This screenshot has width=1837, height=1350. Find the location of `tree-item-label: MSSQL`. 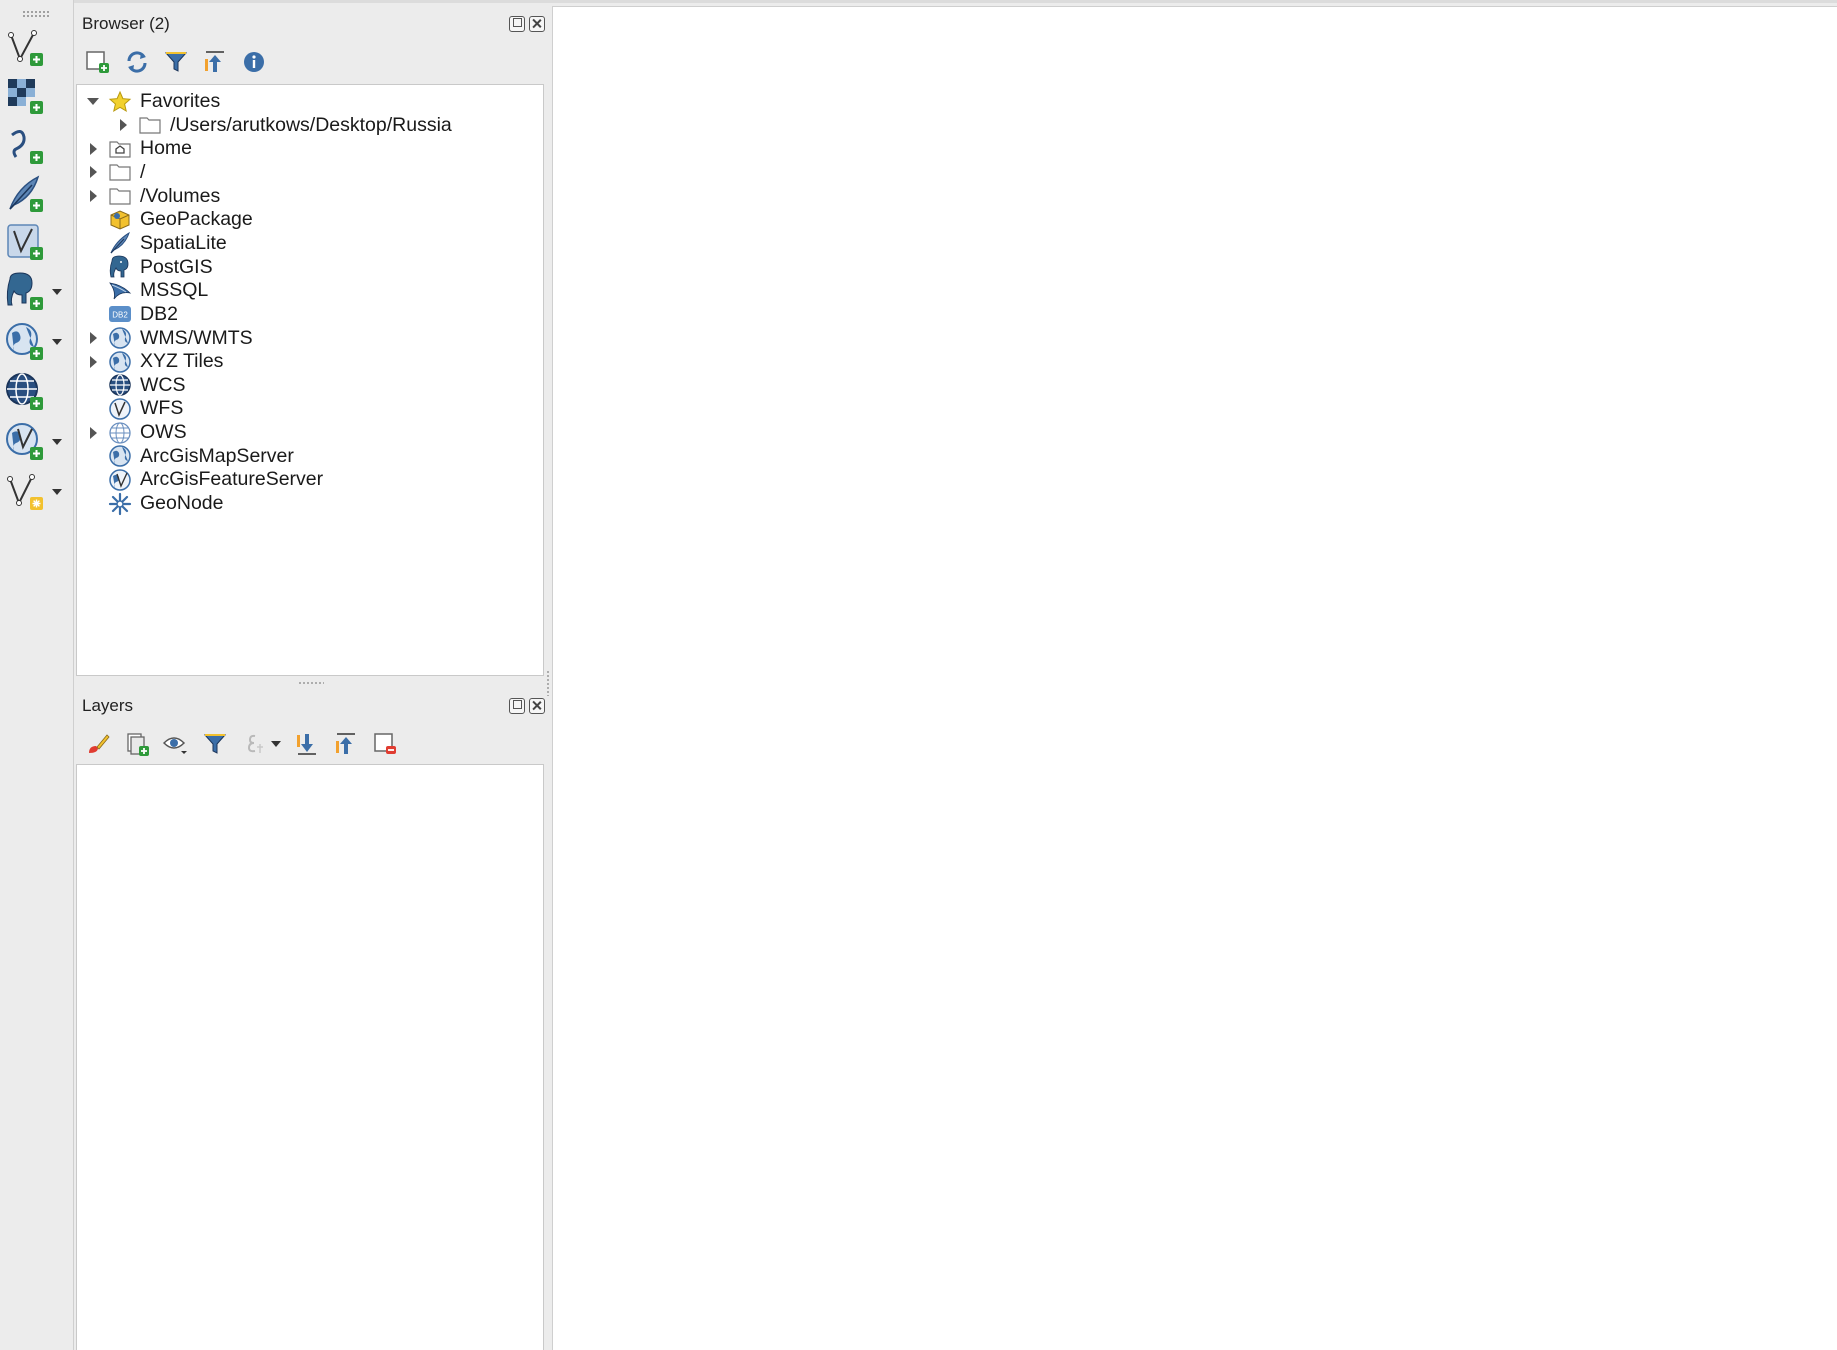

tree-item-label: MSSQL is located at coordinates (174, 290).